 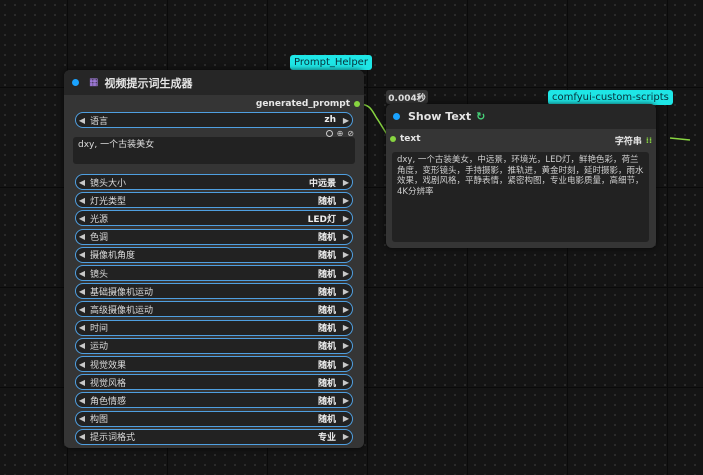 What do you see at coordinates (330, 120) in the screenshot?
I see `widget-value: zh` at bounding box center [330, 120].